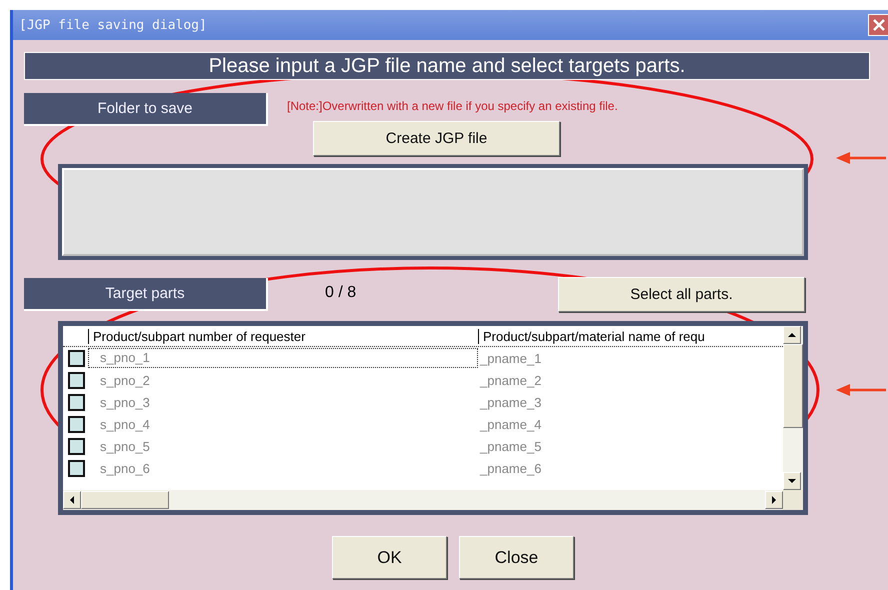 This screenshot has height=590, width=888. What do you see at coordinates (629, 336) in the screenshot?
I see `column-header: Product/subpart/material name of requ` at bounding box center [629, 336].